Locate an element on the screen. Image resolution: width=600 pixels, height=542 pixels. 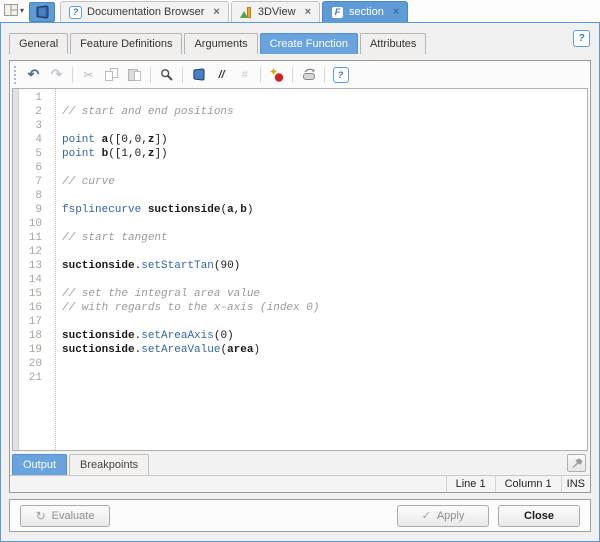
line-code: point a([0,0,z]) is located at coordinates (108, 140).